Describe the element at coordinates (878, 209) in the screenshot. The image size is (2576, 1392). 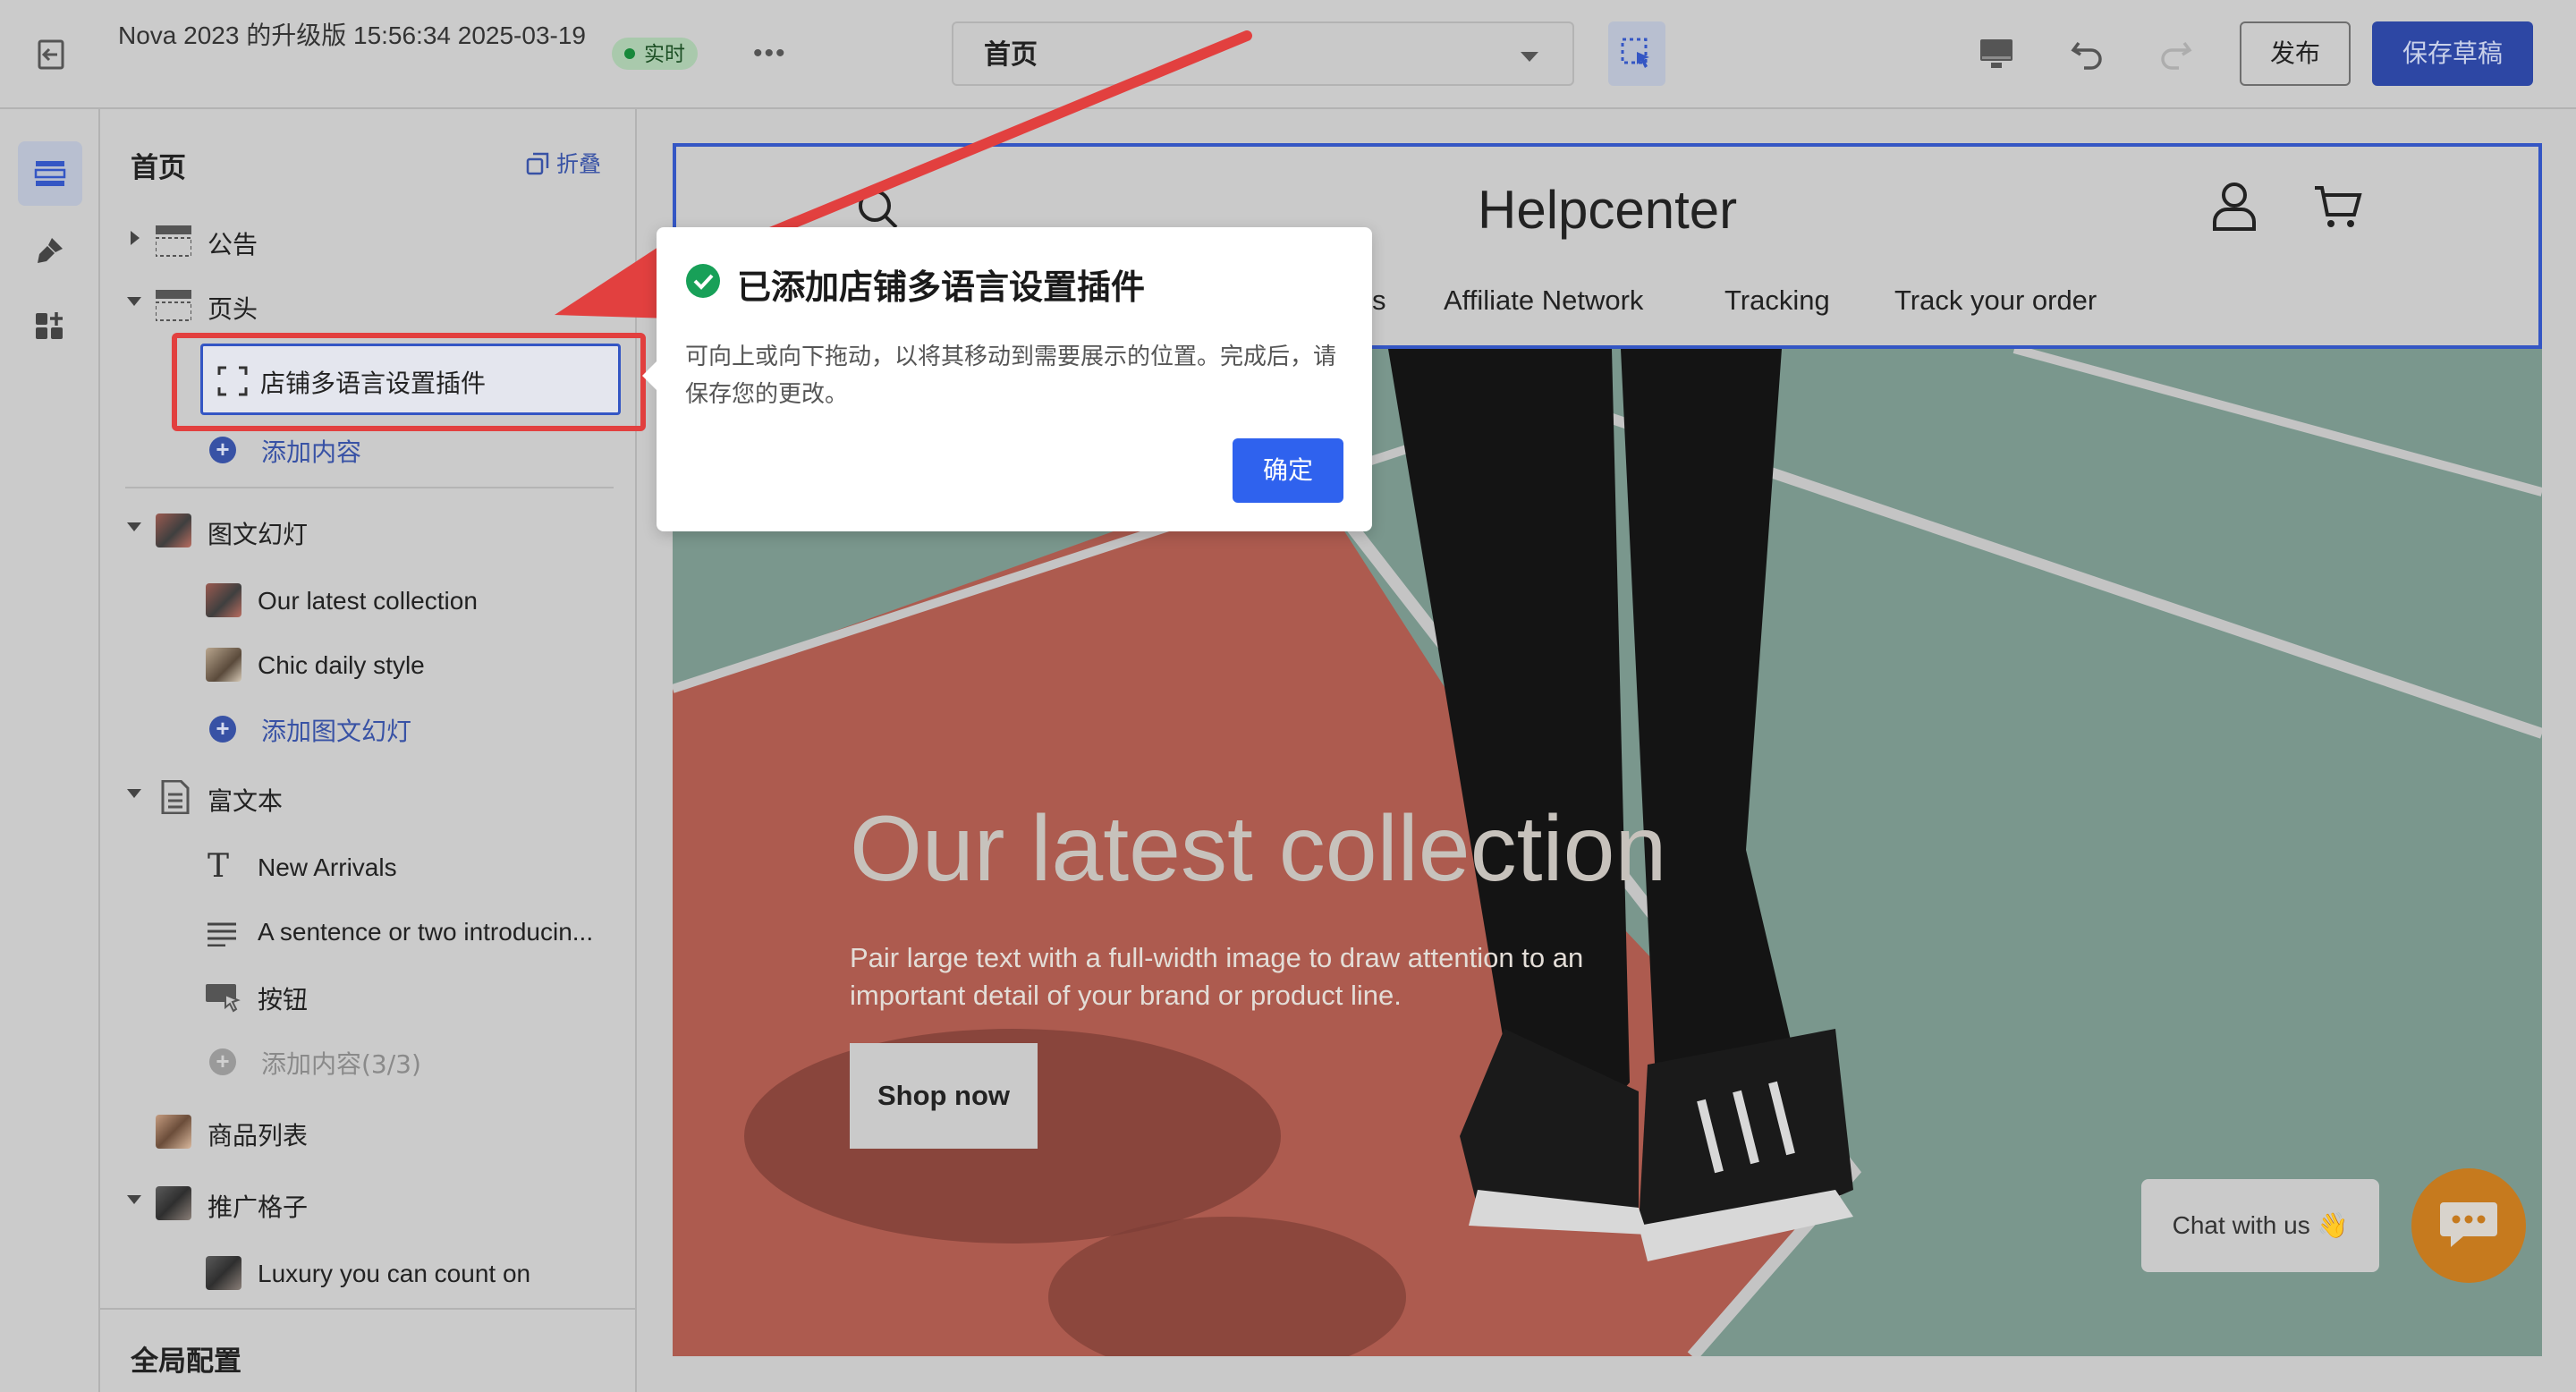
I see `search-icon` at that location.